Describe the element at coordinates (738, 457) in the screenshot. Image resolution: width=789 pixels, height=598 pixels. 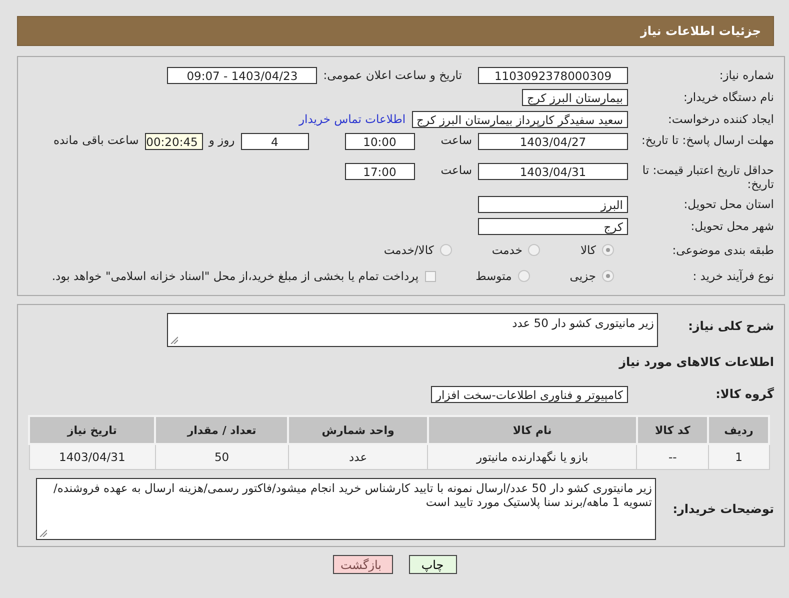
I see `table-cell: 1` at that location.